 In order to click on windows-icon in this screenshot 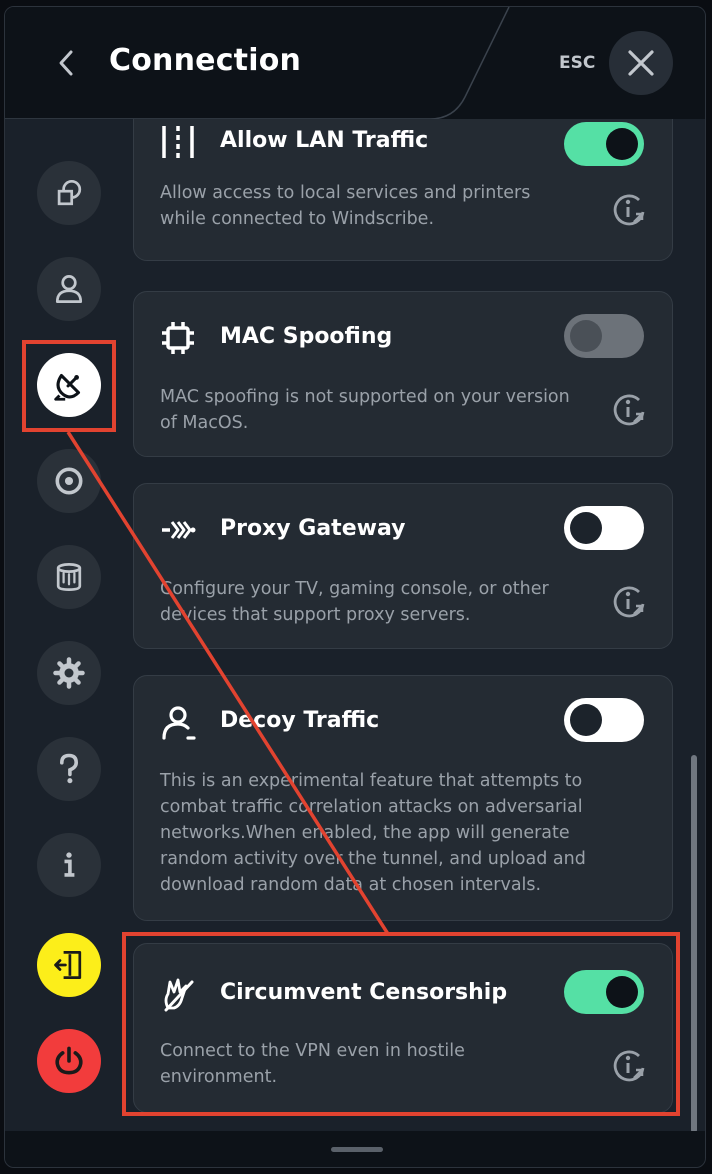, I will do `click(69, 192)`.